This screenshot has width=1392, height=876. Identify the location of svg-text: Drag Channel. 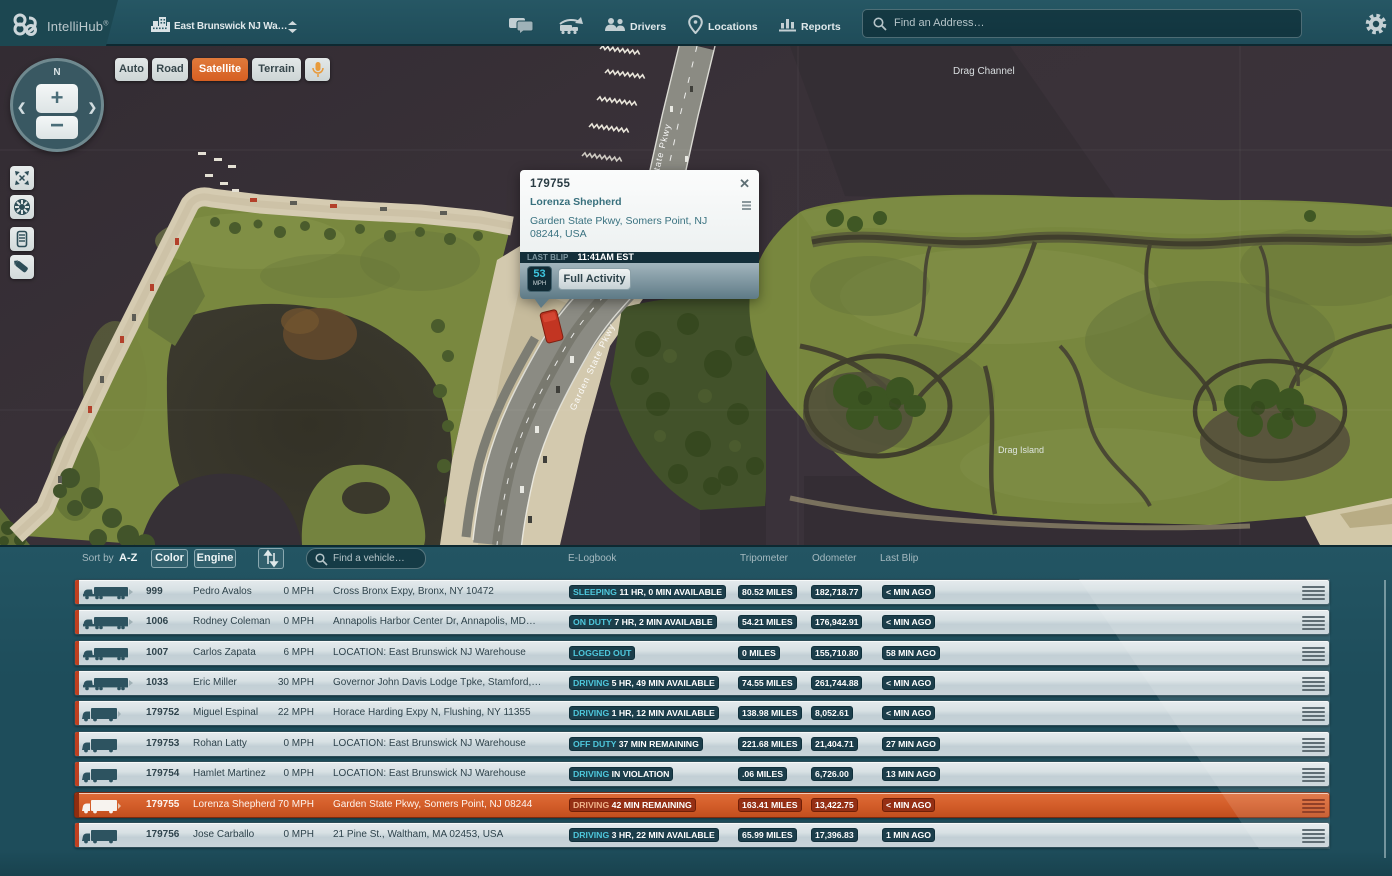
(984, 71).